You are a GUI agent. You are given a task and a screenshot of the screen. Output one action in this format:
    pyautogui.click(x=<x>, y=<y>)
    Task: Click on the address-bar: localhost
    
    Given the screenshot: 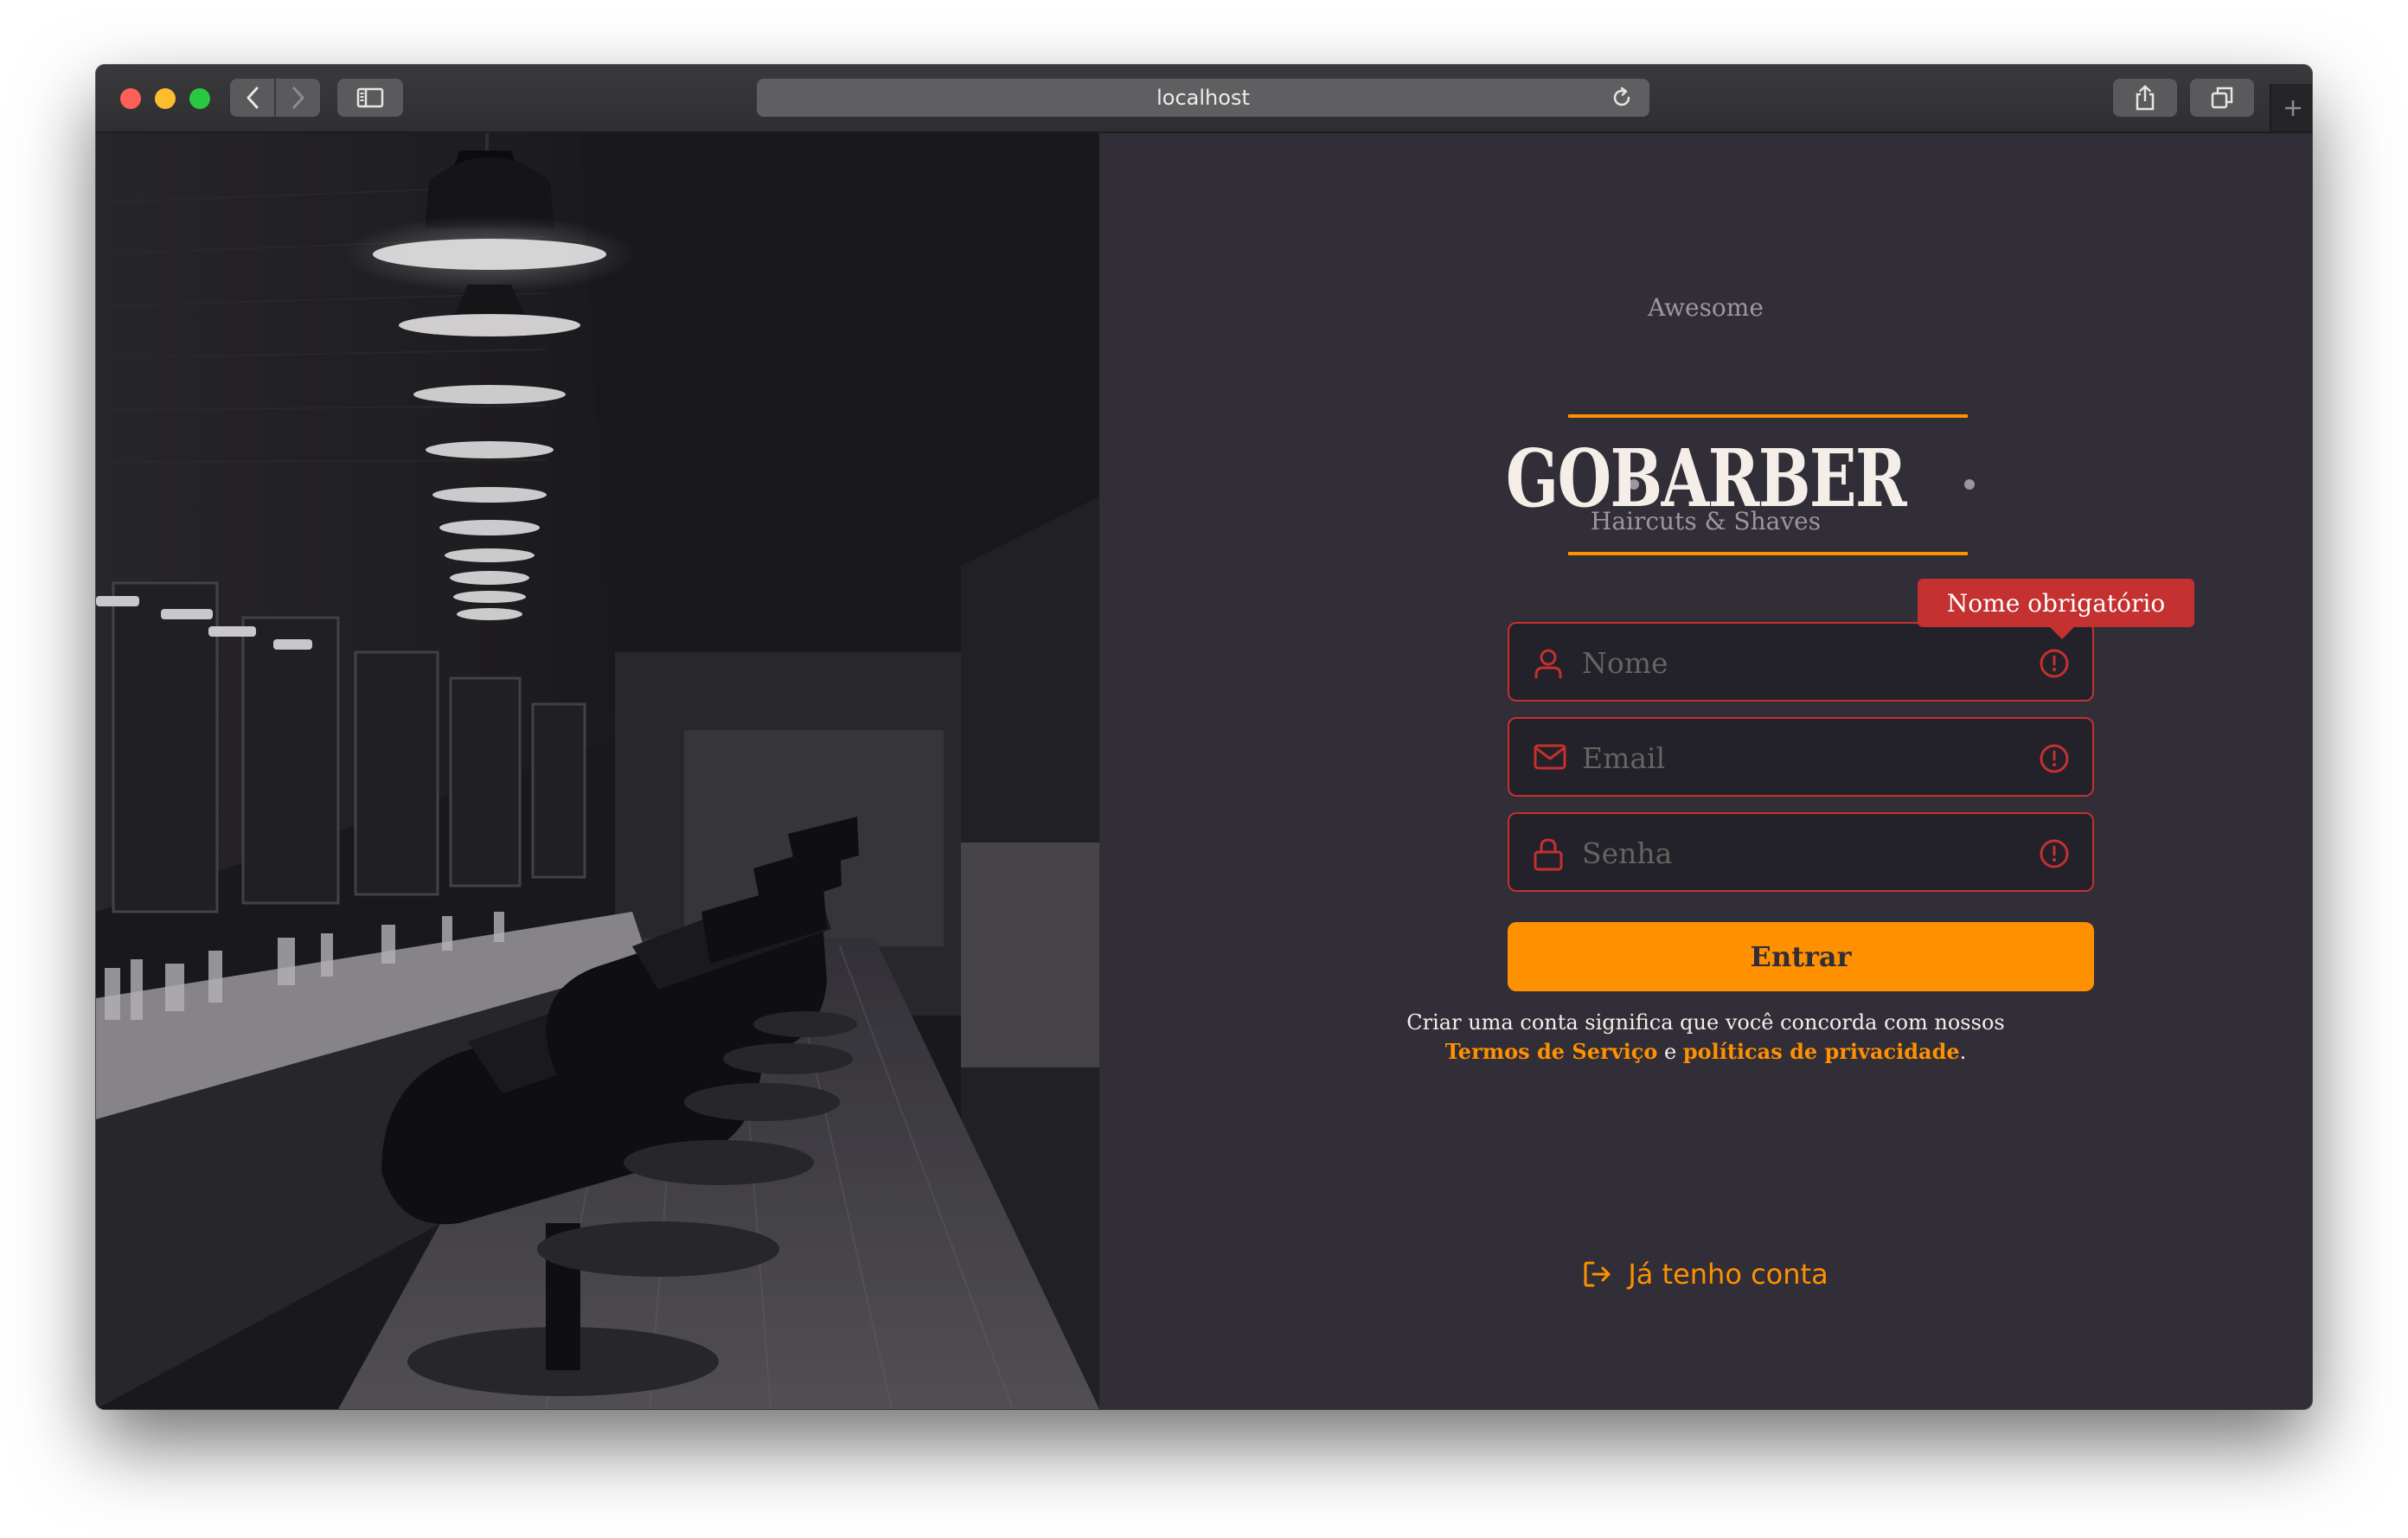 What is the action you would take?
    pyautogui.click(x=1203, y=98)
    